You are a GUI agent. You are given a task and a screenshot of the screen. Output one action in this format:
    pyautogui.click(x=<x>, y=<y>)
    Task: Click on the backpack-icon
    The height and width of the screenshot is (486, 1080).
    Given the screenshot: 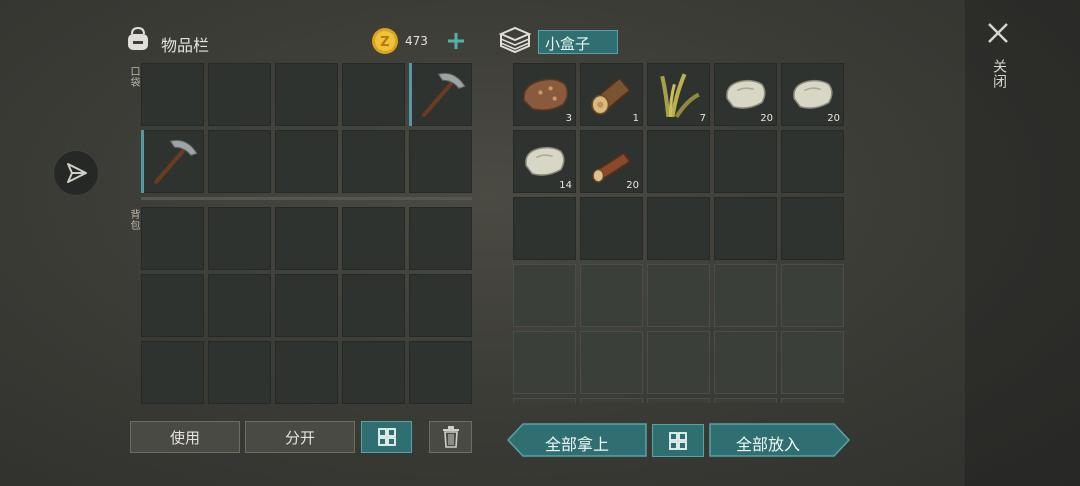 What is the action you would take?
    pyautogui.click(x=138, y=38)
    